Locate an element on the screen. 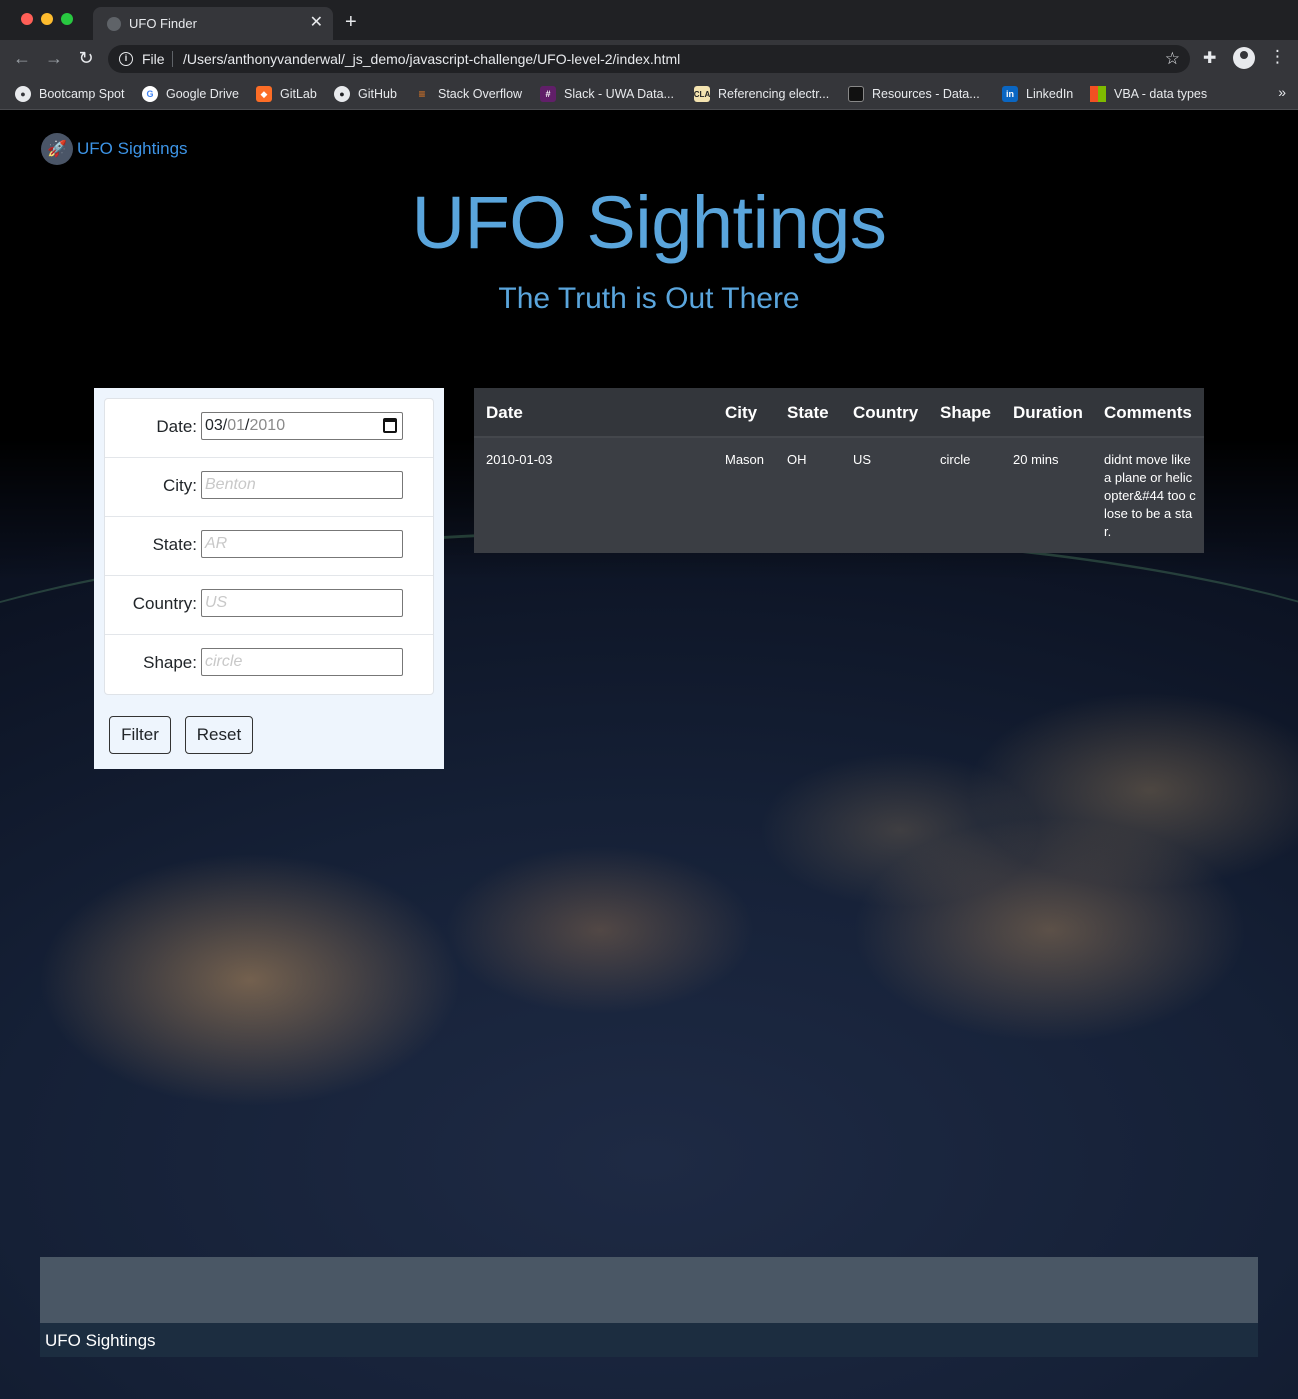 The width and height of the screenshot is (1298, 1399). date-month: 03 is located at coordinates (214, 425).